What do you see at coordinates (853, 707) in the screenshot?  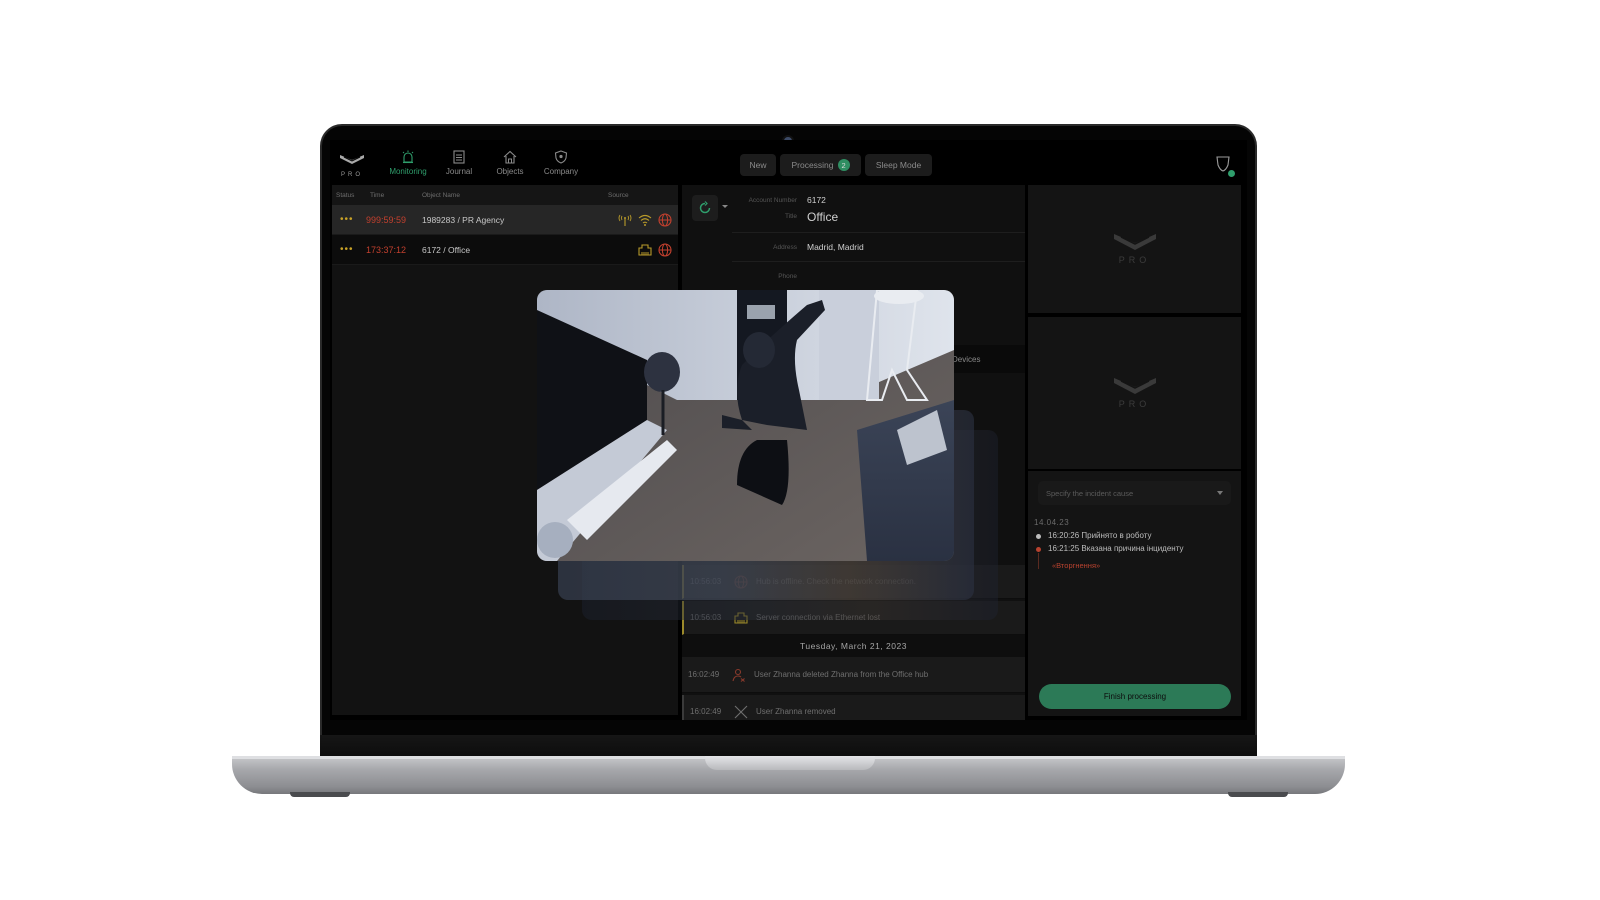 I see `event-row: 16:02:49 User Zhanna removed` at bounding box center [853, 707].